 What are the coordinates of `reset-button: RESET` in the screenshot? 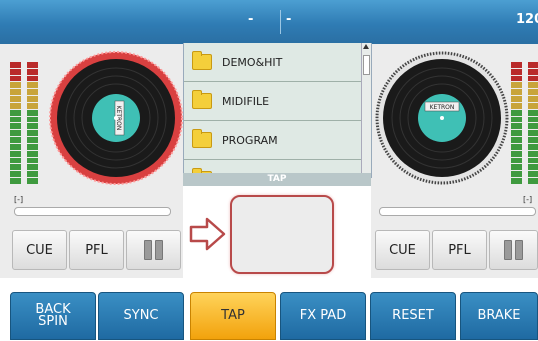 It's located at (413, 316).